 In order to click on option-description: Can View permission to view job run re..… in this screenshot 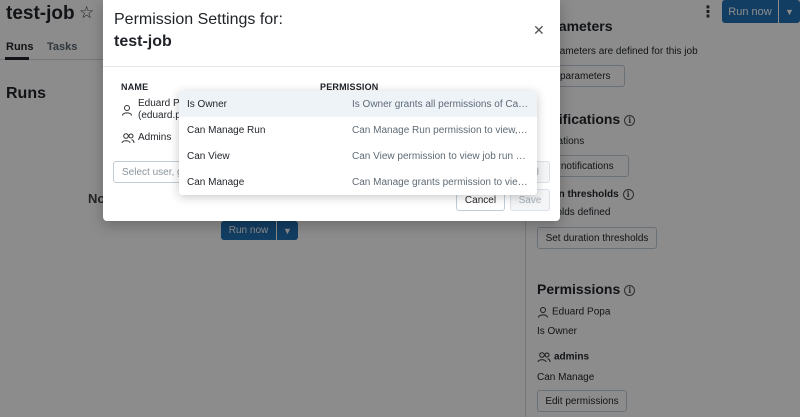, I will do `click(440, 156)`.